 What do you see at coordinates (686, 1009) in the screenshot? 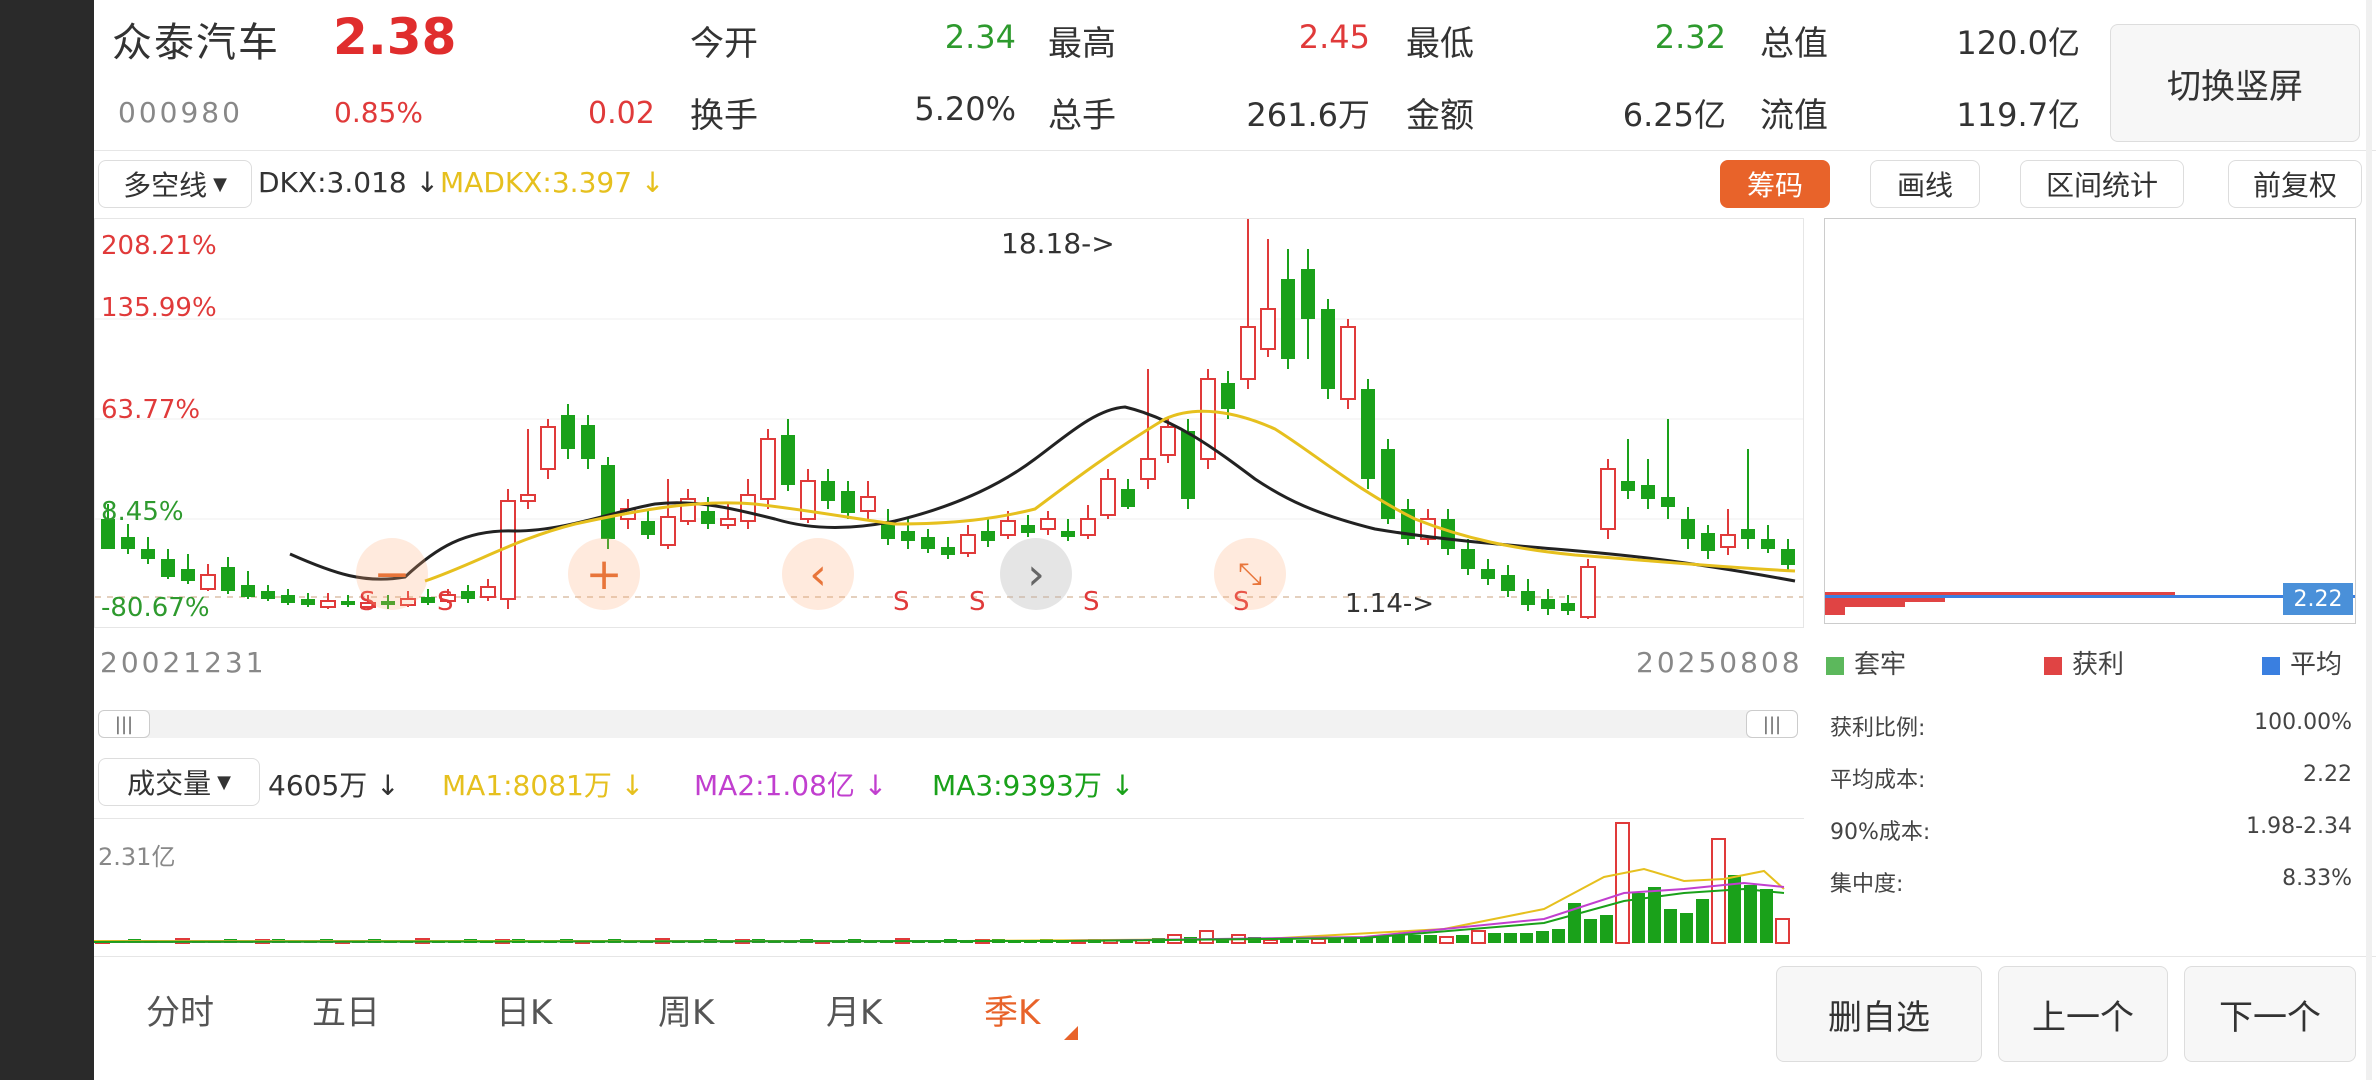
I see `tab-weekly-k: 周K` at bounding box center [686, 1009].